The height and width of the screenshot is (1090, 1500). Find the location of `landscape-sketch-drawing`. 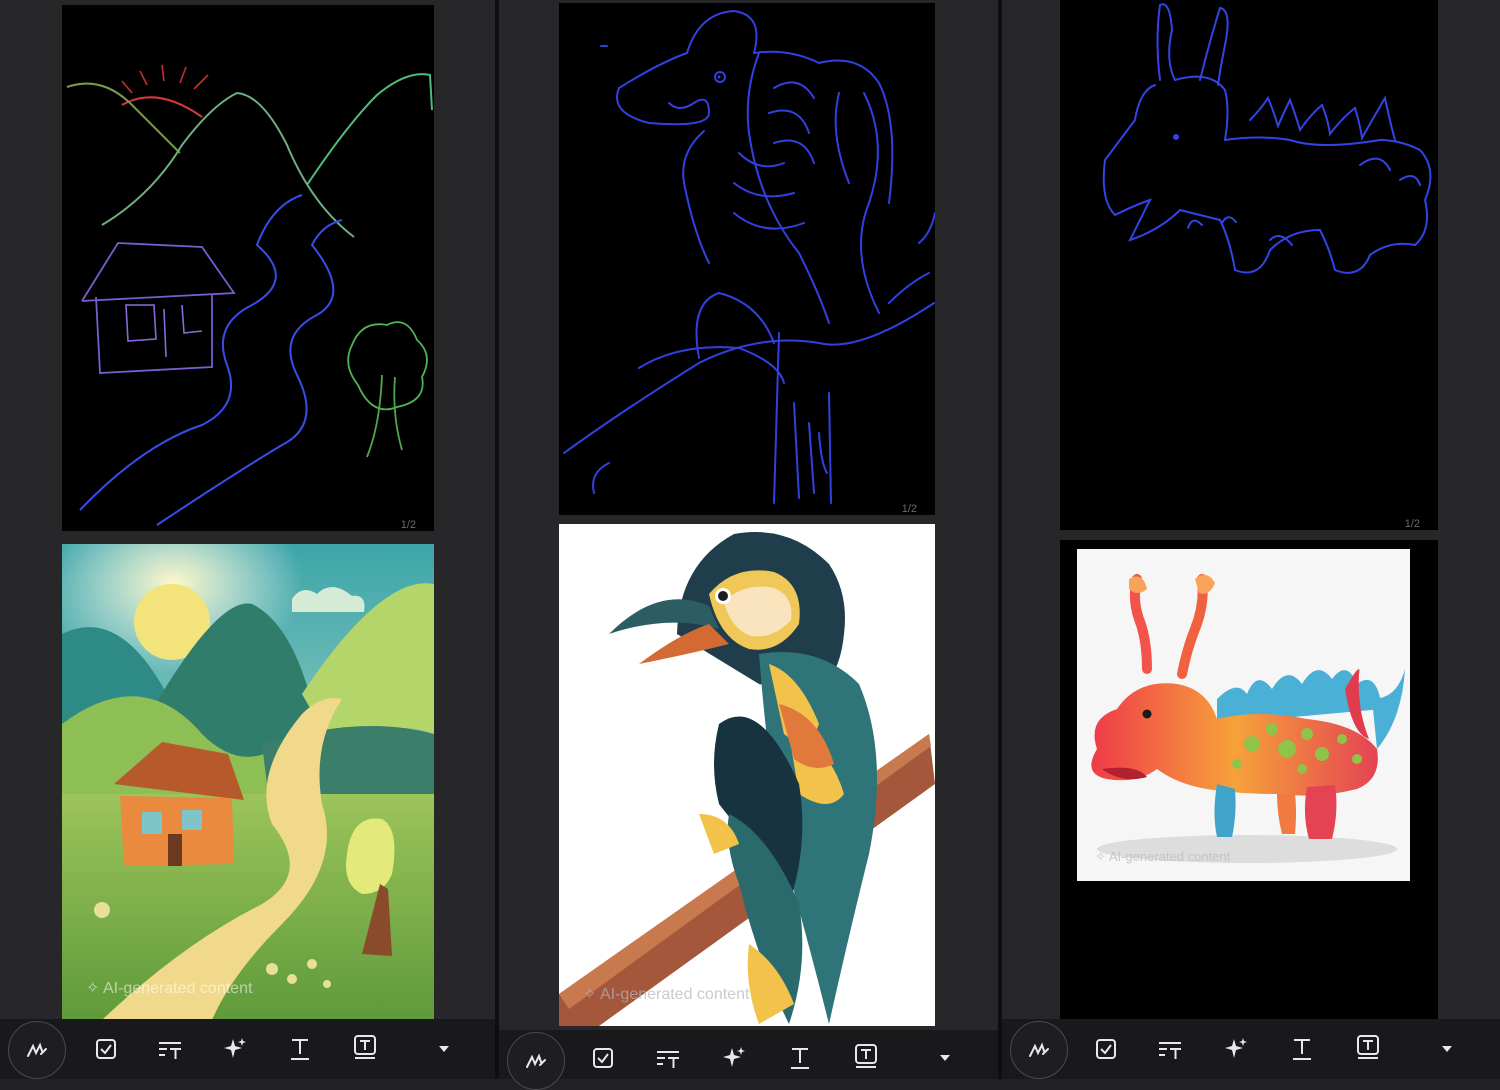

landscape-sketch-drawing is located at coordinates (249, 295).